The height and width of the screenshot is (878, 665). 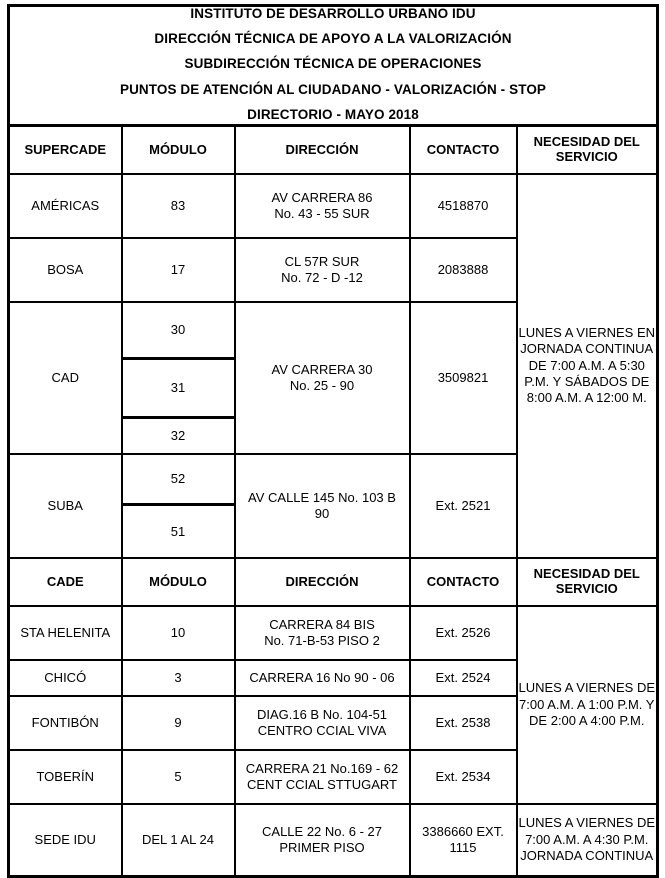 I want to click on supercade-module: 52, so click(x=178, y=480).